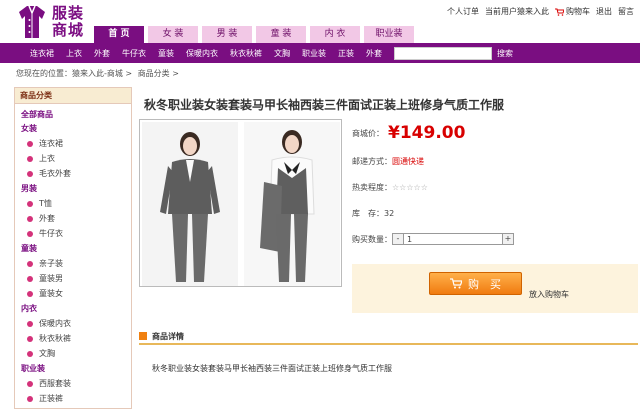 The image size is (640, 412). What do you see at coordinates (32, 21) in the screenshot?
I see `coat-icon` at bounding box center [32, 21].